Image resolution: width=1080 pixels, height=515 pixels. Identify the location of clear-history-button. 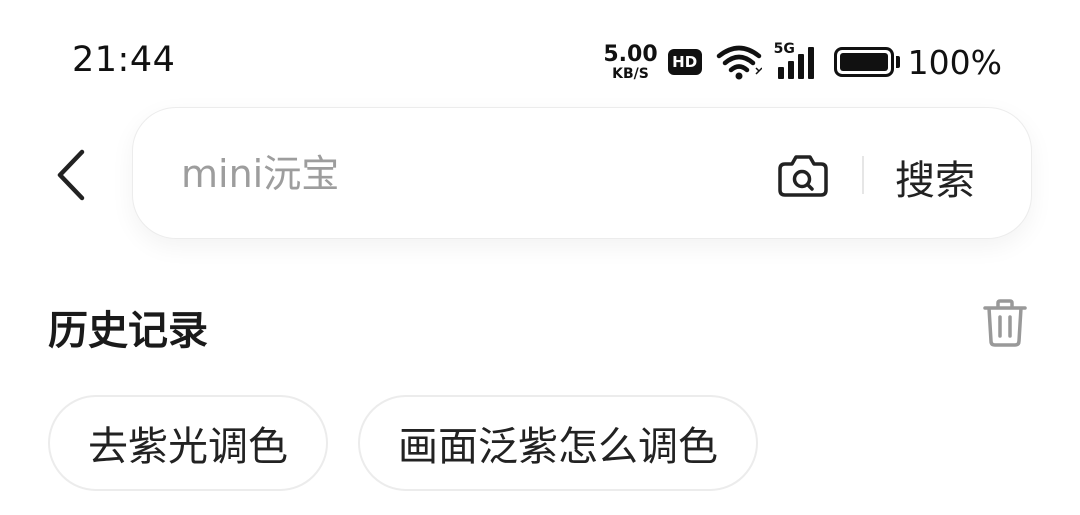
(1005, 323).